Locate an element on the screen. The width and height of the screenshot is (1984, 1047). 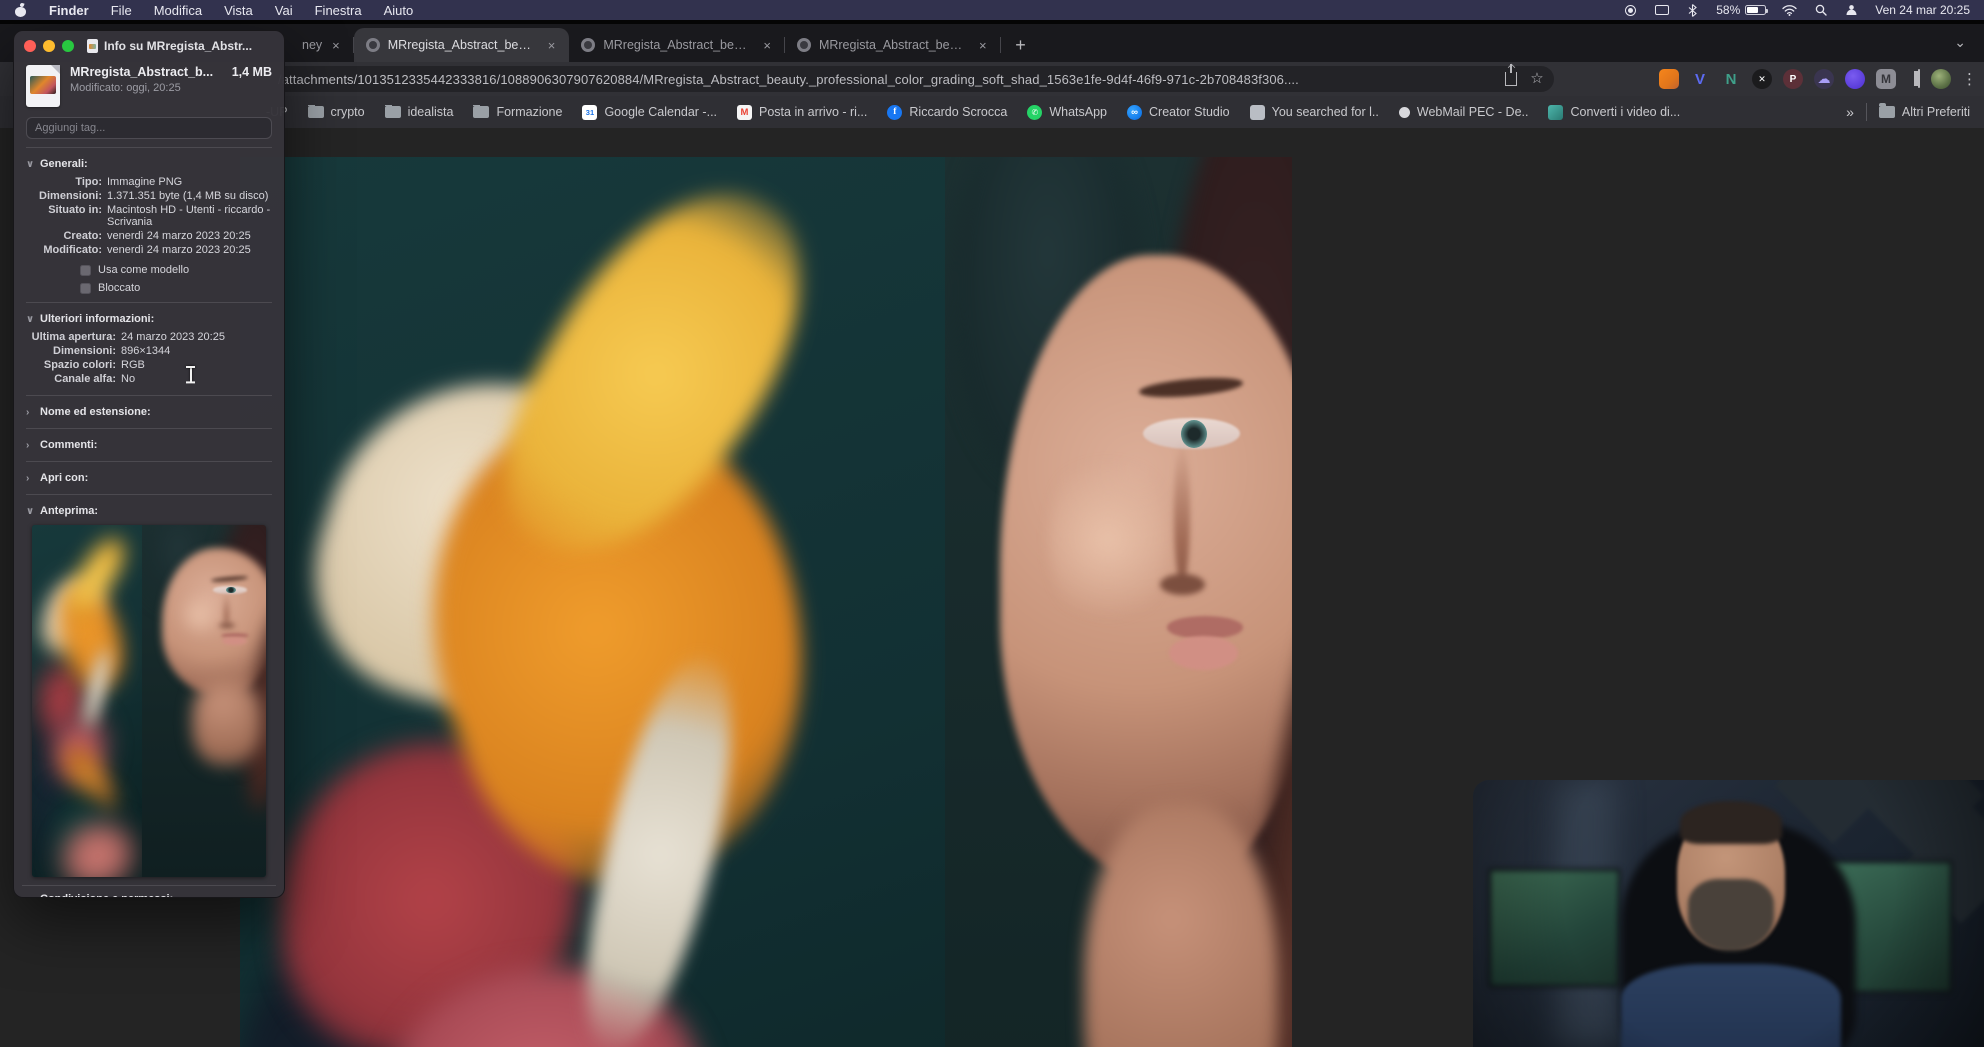
tab-3: MRregista_Abstract_beauty._ × is located at coordinates (893, 45).